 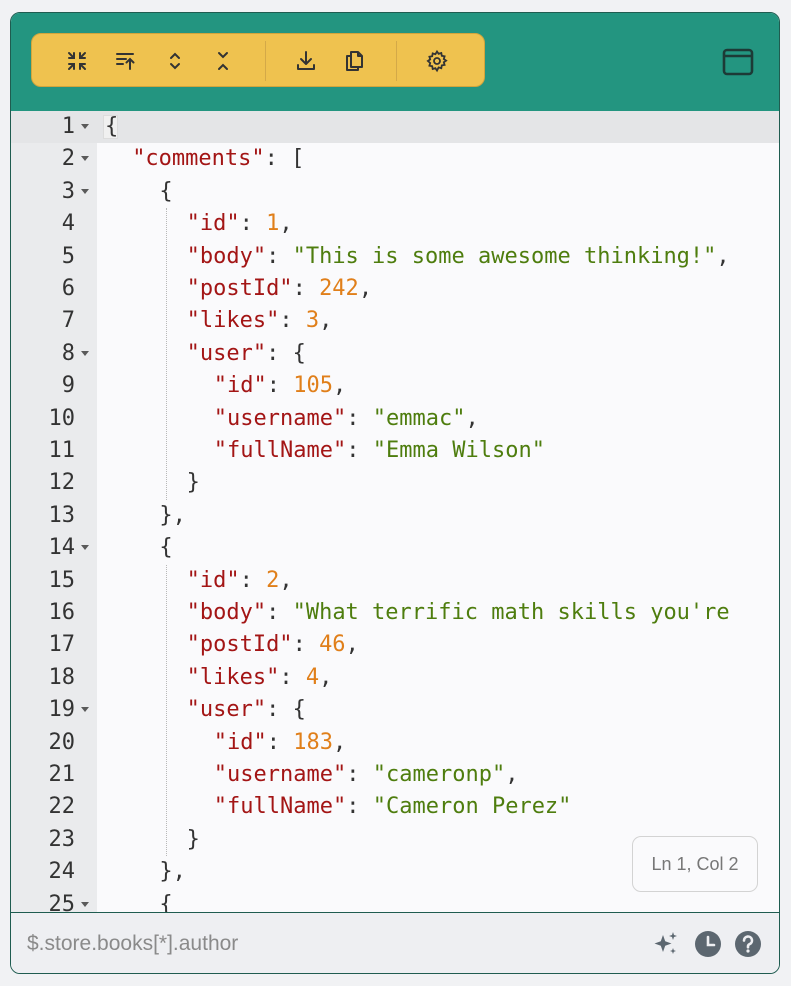 What do you see at coordinates (286, 710) in the screenshot?
I see `code-token: : {` at bounding box center [286, 710].